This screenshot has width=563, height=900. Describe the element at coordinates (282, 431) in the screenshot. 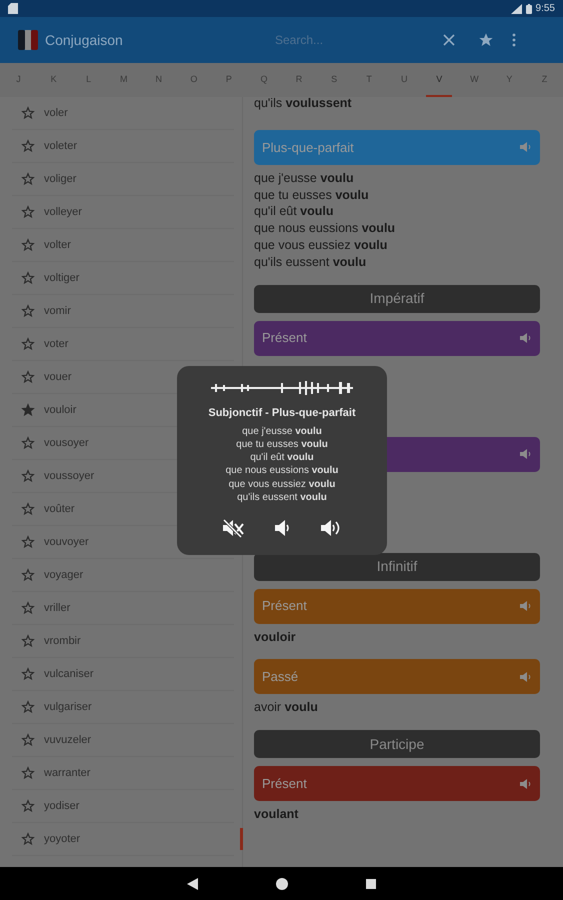

I see `dialog-line: que j'eusse voulu` at that location.